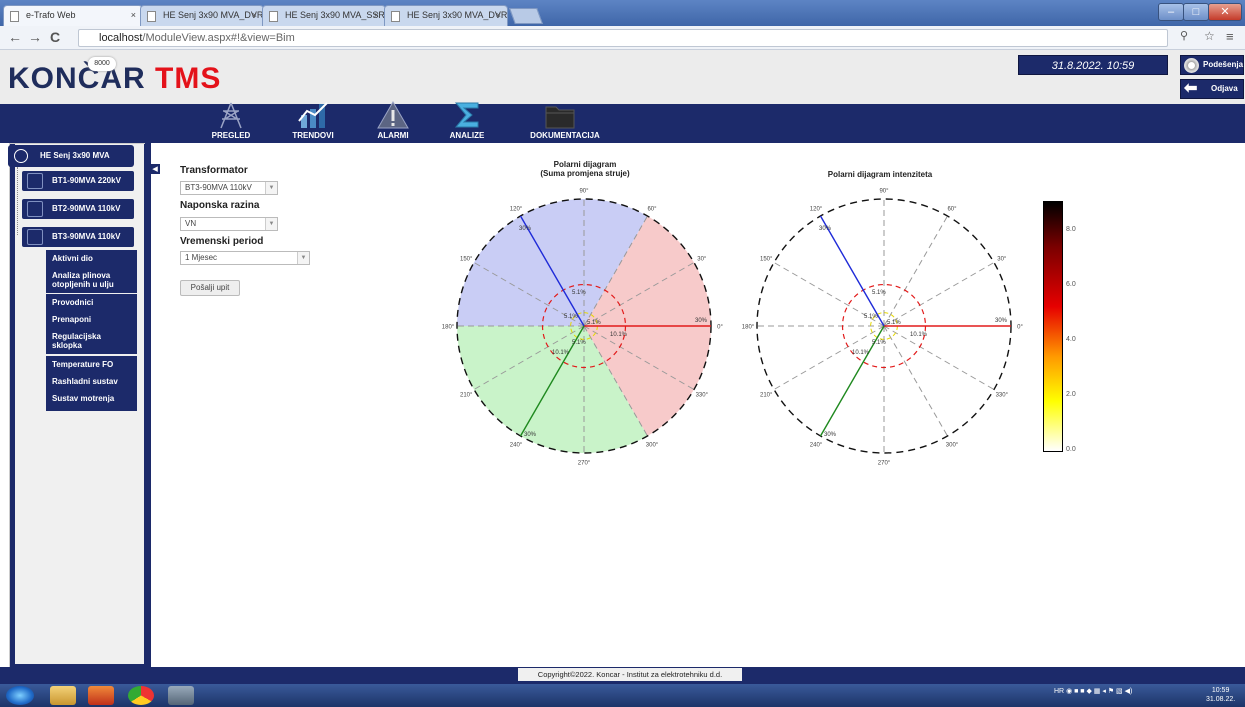  Describe the element at coordinates (102, 64) in the screenshot. I see `badge: 8000` at that location.